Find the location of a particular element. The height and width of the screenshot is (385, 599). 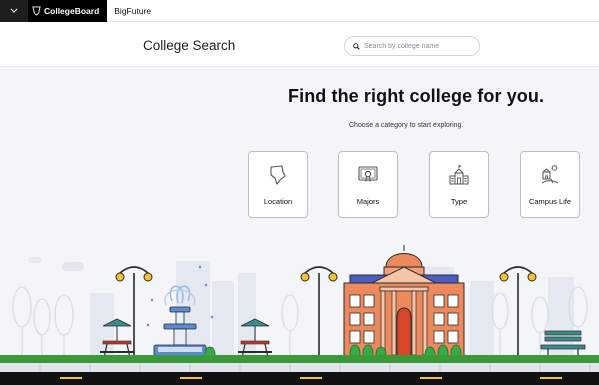

college-search-header: College Search is located at coordinates (299, 44).